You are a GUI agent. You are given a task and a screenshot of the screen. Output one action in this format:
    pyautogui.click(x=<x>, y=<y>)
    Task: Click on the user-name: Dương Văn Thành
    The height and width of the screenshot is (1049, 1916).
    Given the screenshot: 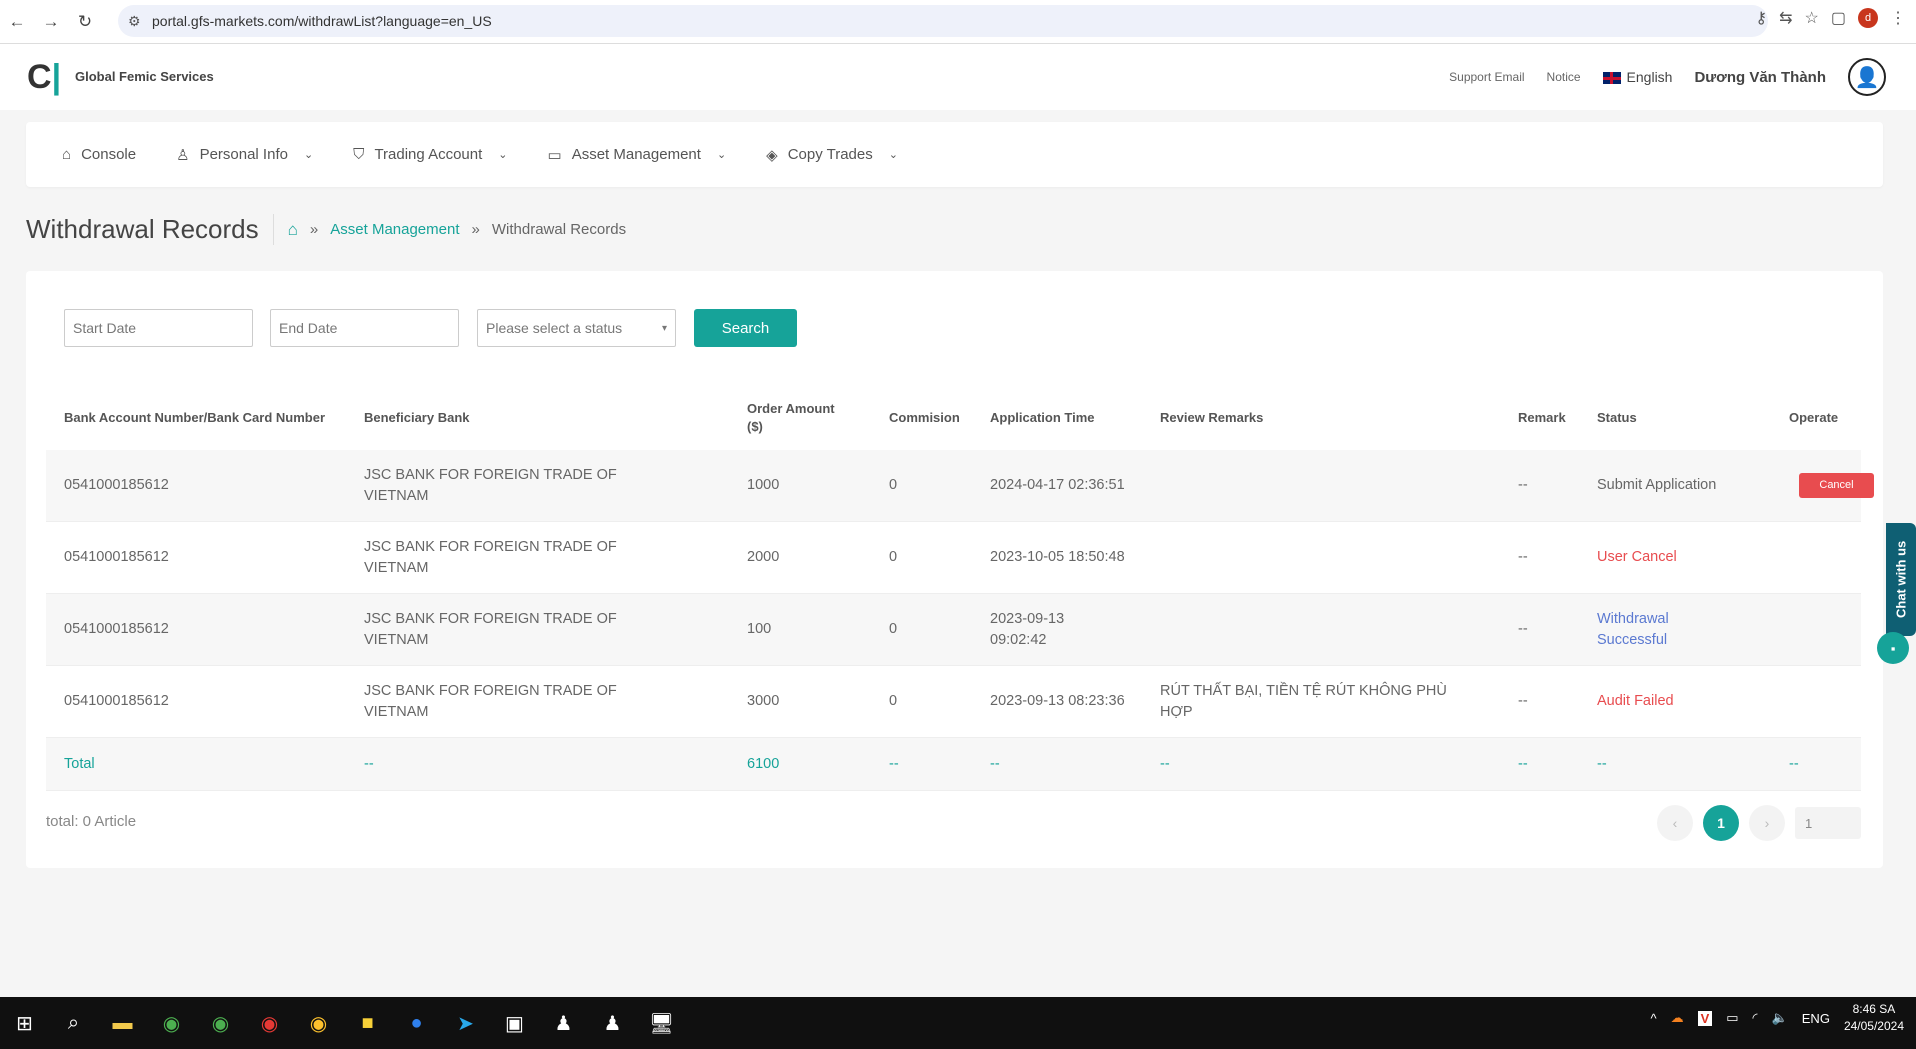 What is the action you would take?
    pyautogui.click(x=1760, y=77)
    